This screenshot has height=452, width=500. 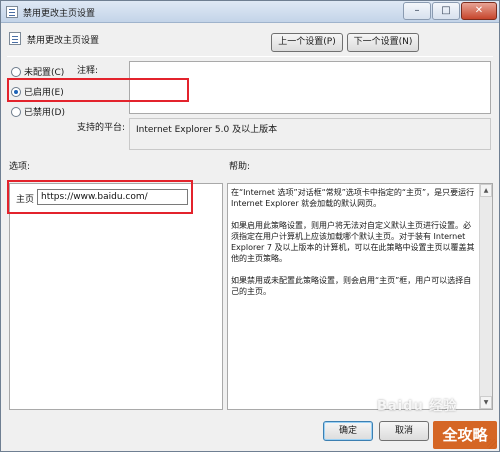 I want to click on homepage-label: 主页, so click(x=25, y=200).